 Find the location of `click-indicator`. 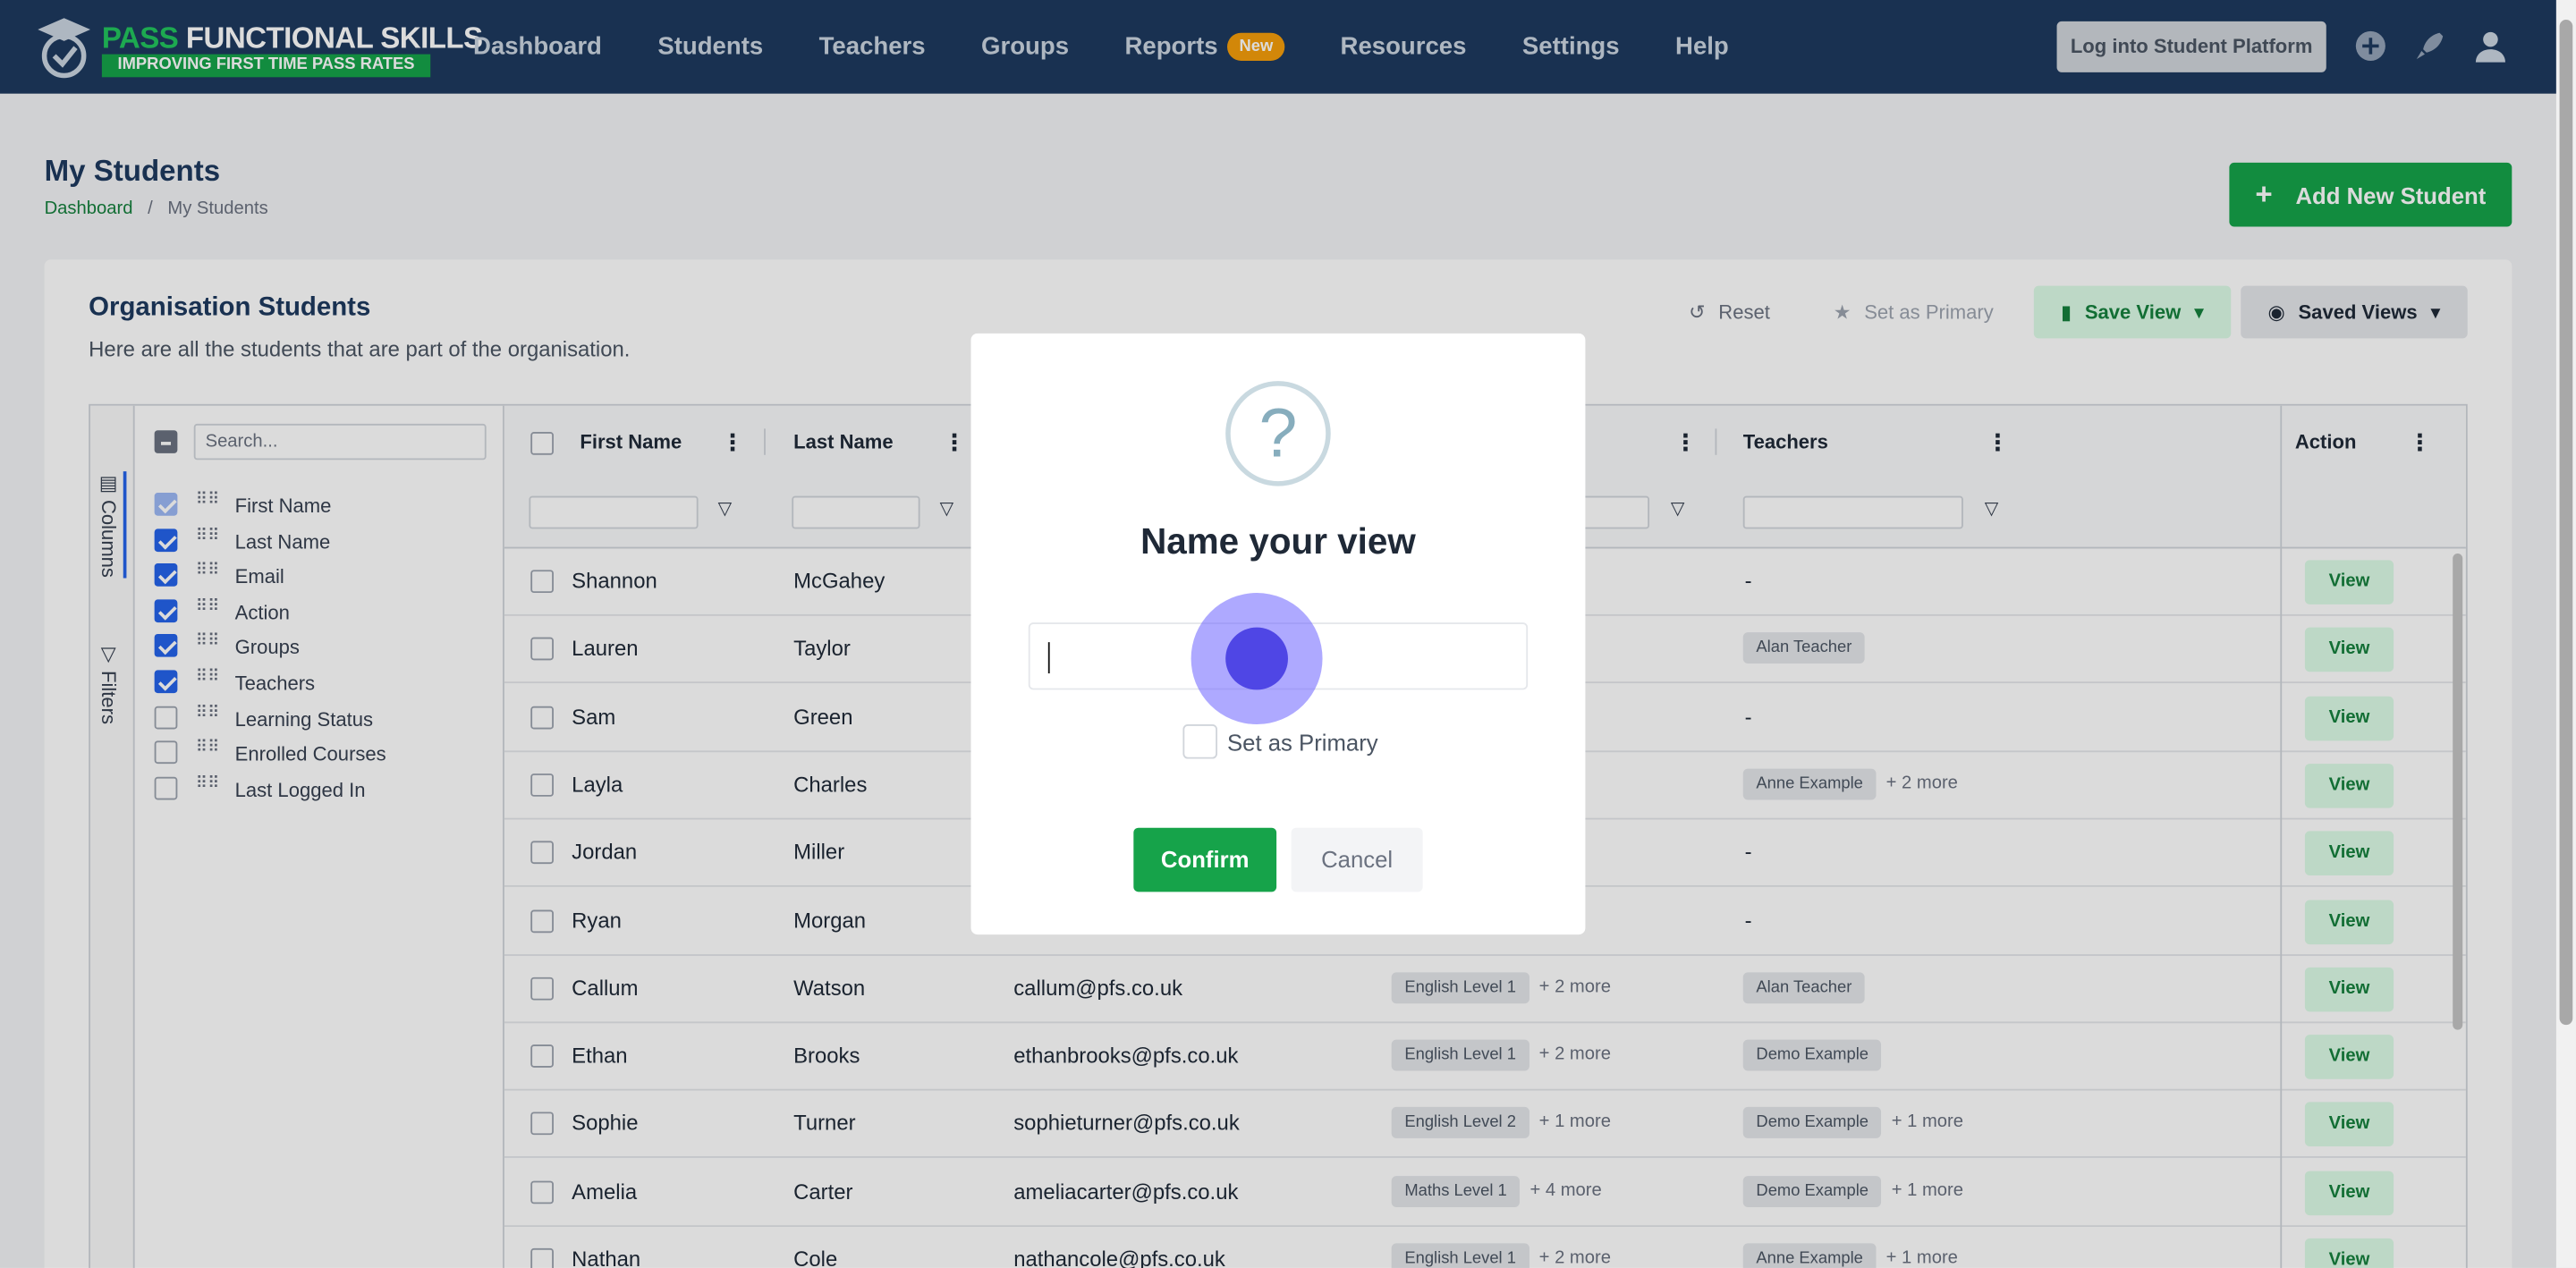

click-indicator is located at coordinates (1257, 658).